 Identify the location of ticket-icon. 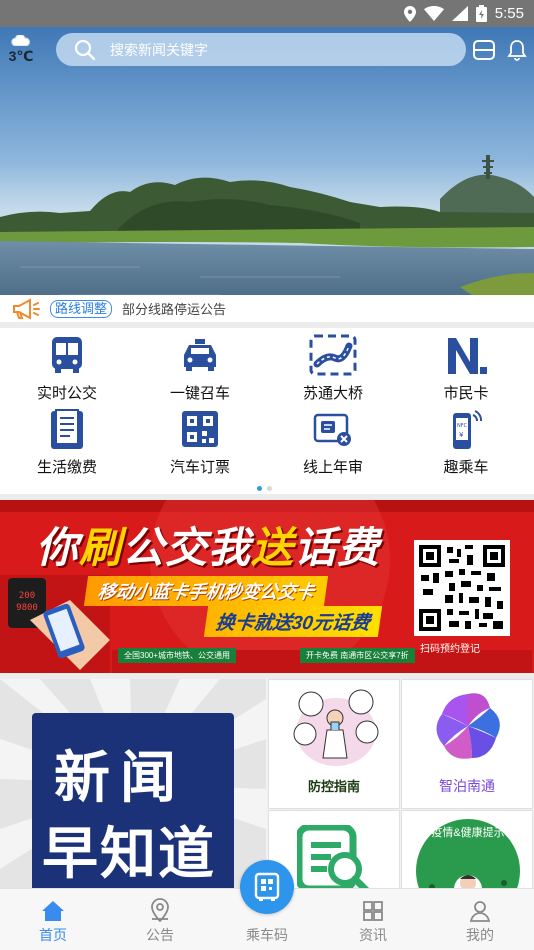
(200, 429).